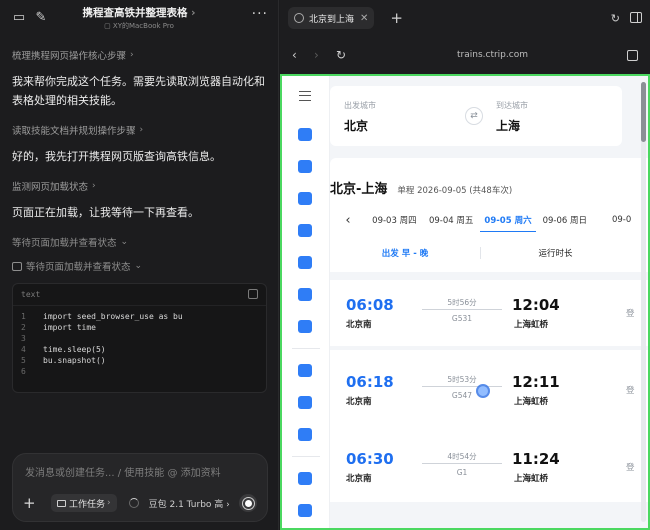  What do you see at coordinates (462, 456) in the screenshot?
I see `travel-duration: 4时54分` at bounding box center [462, 456].